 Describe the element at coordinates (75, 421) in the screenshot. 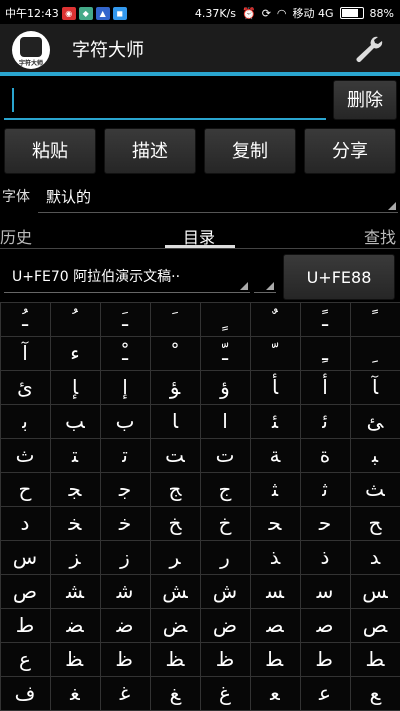

I see `grid-cell: ﺐ` at that location.